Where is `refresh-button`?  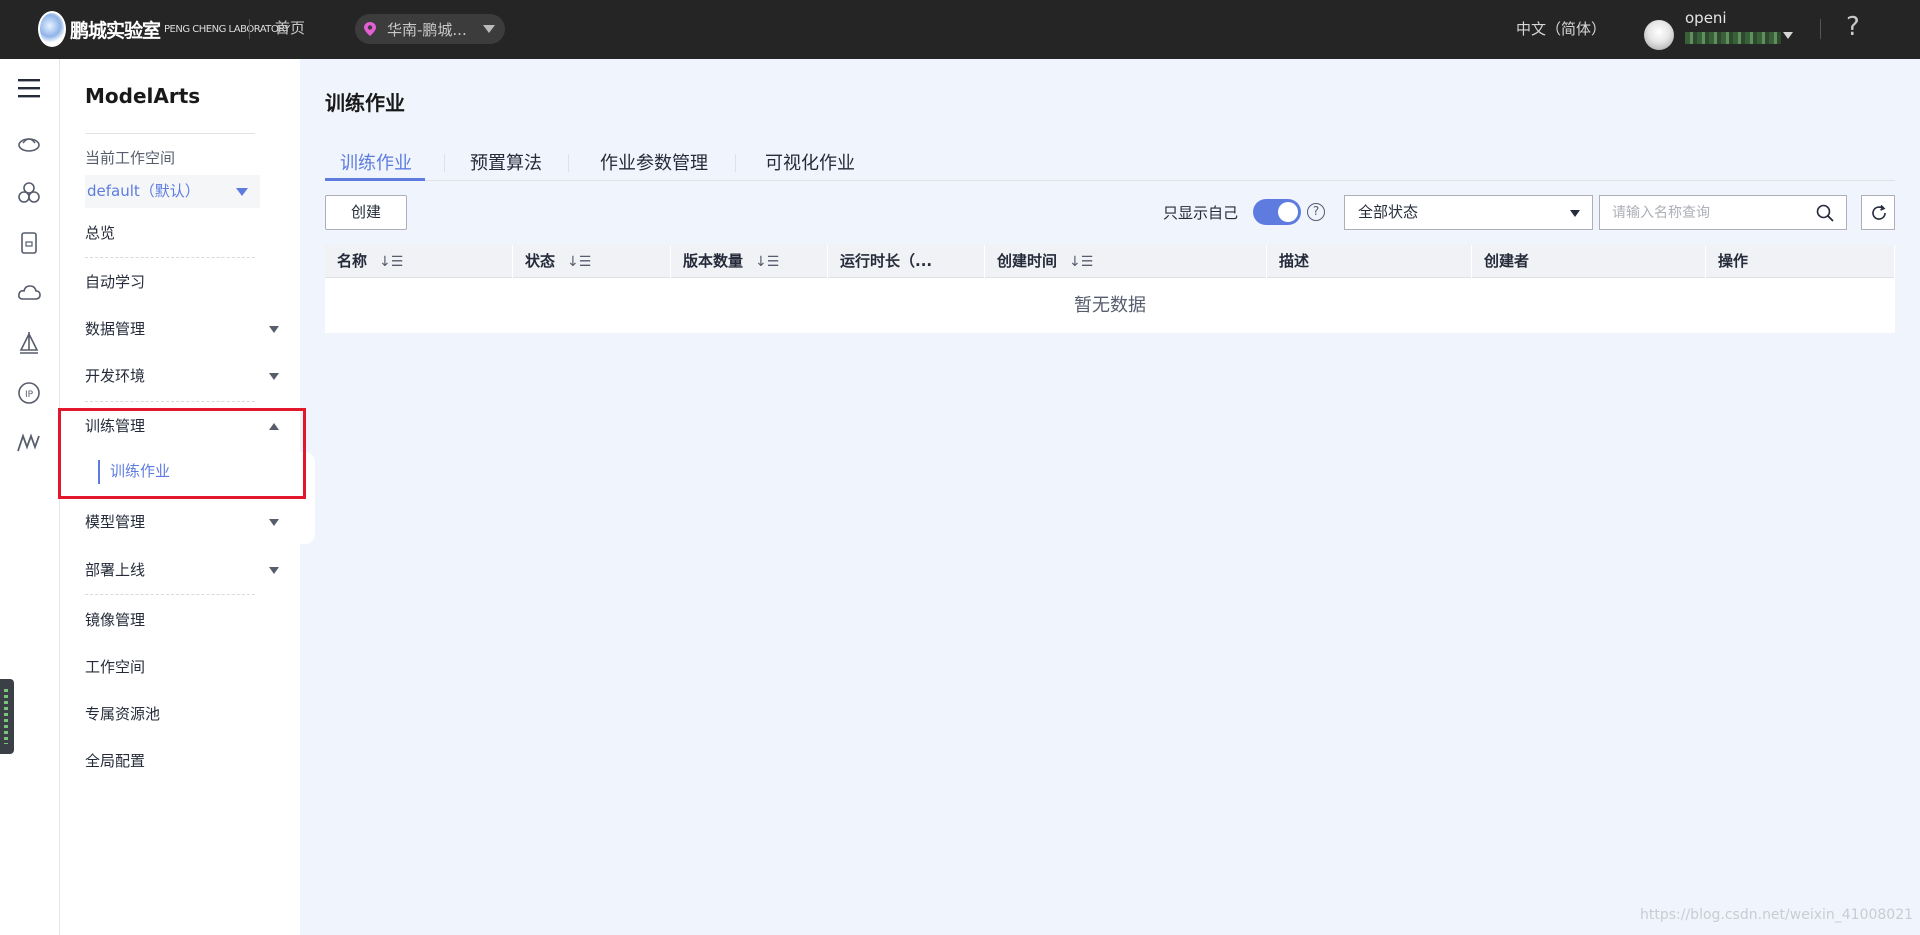 refresh-button is located at coordinates (1878, 212).